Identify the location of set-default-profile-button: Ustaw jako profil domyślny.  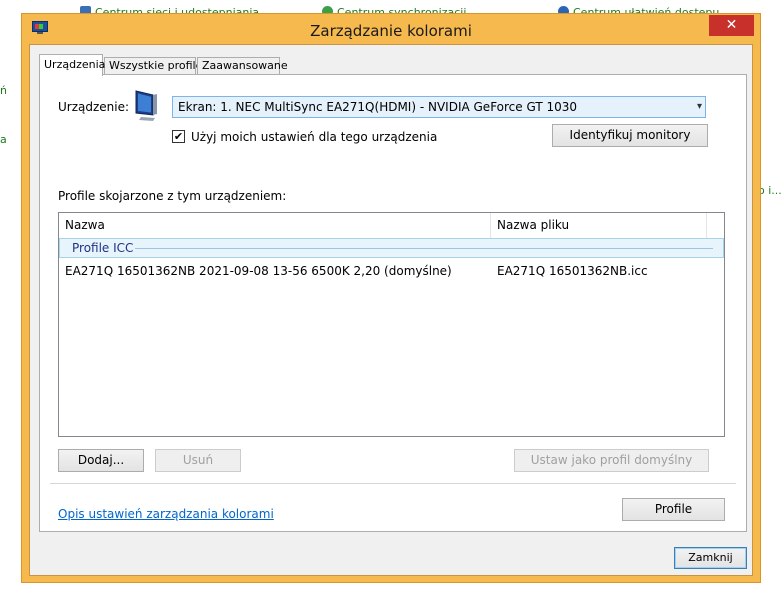
(611, 460).